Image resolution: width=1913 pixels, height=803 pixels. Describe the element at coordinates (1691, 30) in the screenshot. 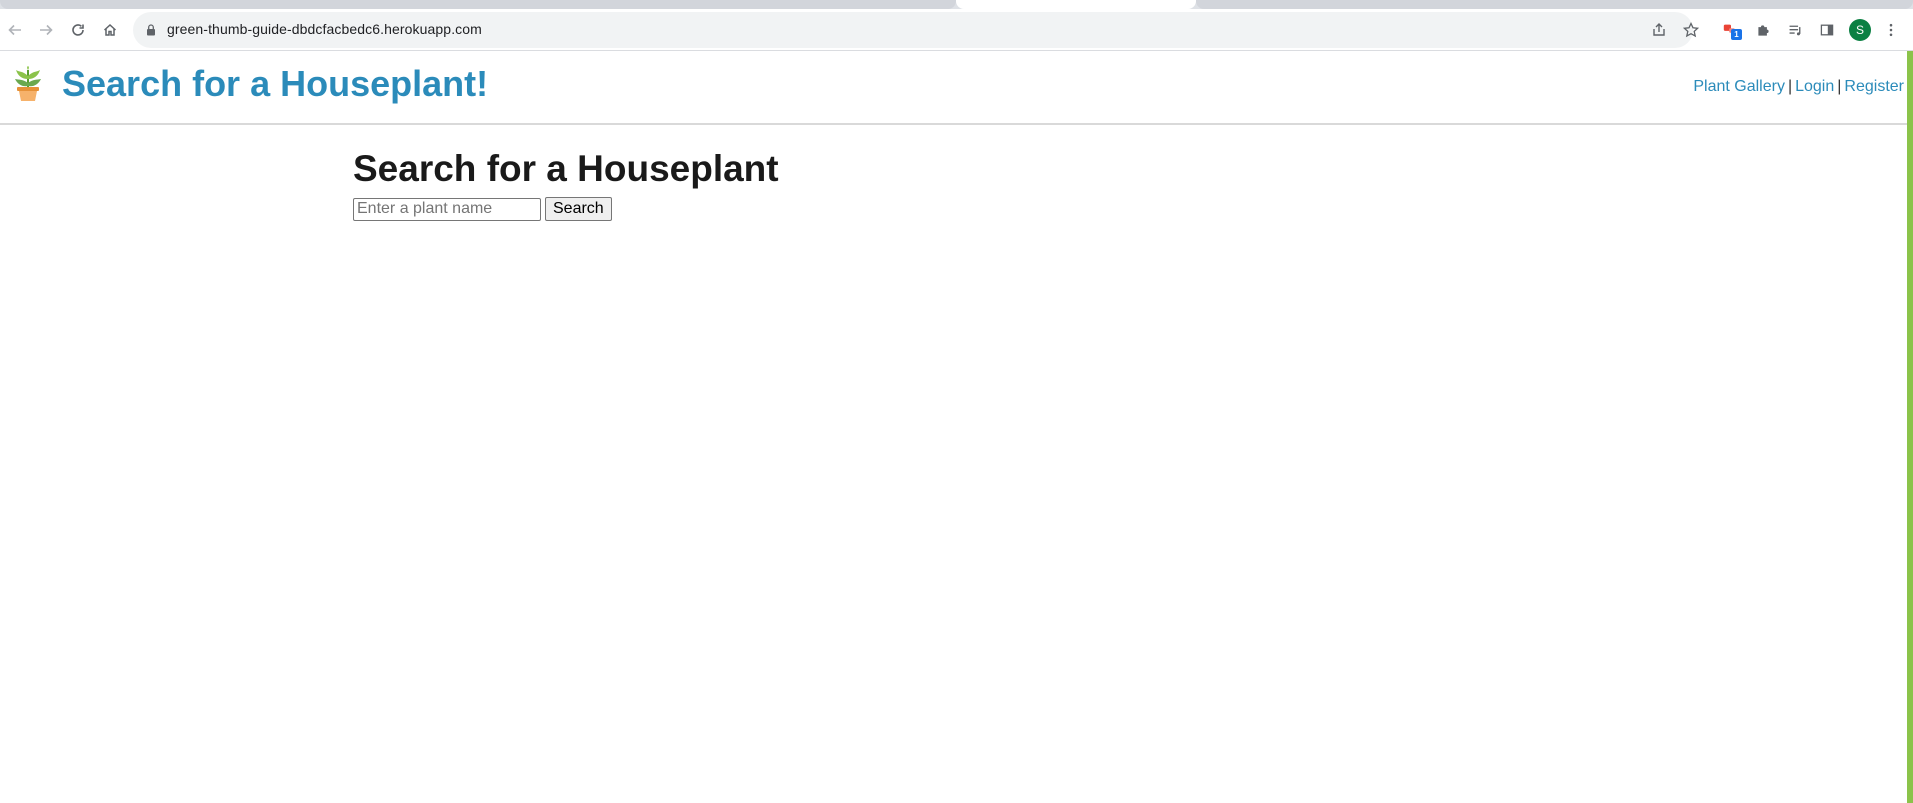

I see `star-icon` at that location.